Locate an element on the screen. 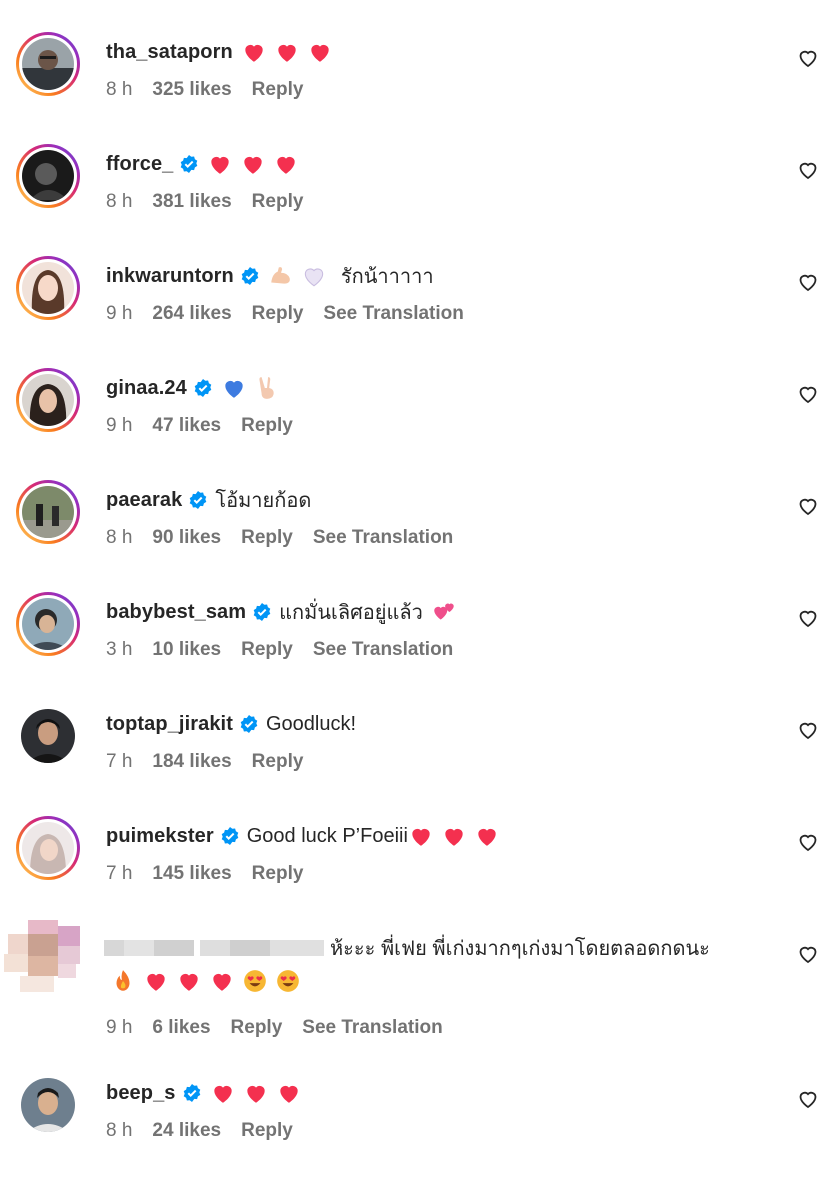  likes-count: 264 likes is located at coordinates (191, 314).